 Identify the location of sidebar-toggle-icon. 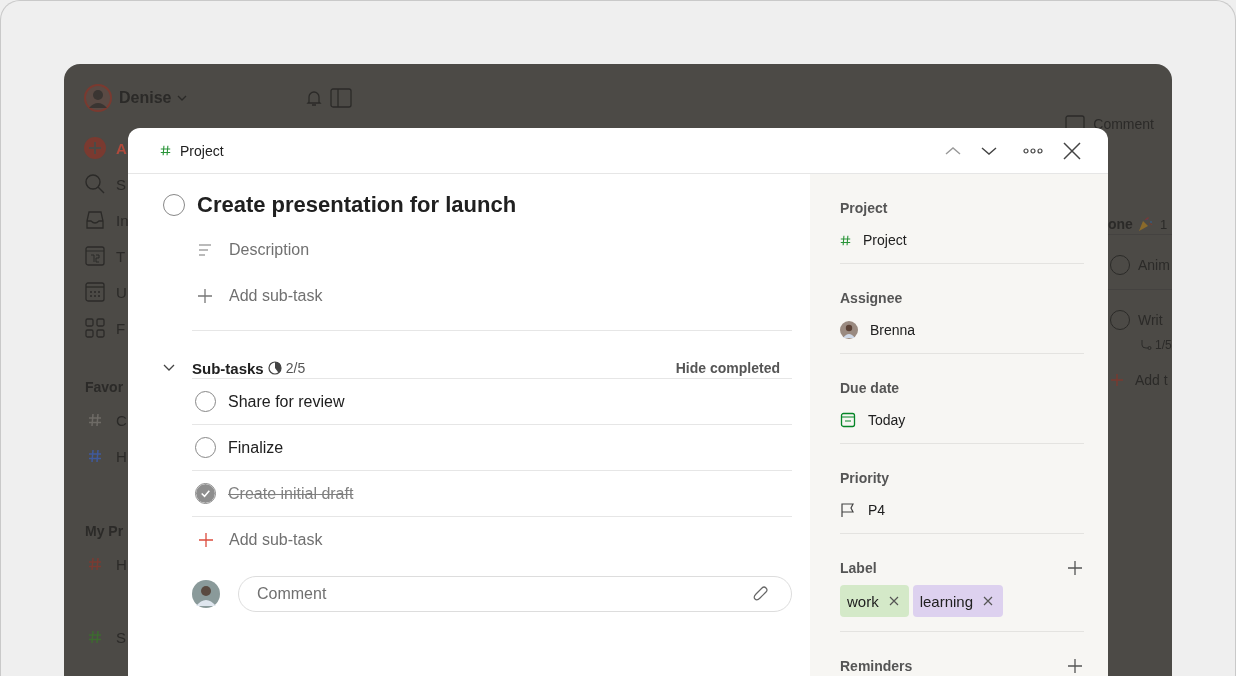
(341, 98).